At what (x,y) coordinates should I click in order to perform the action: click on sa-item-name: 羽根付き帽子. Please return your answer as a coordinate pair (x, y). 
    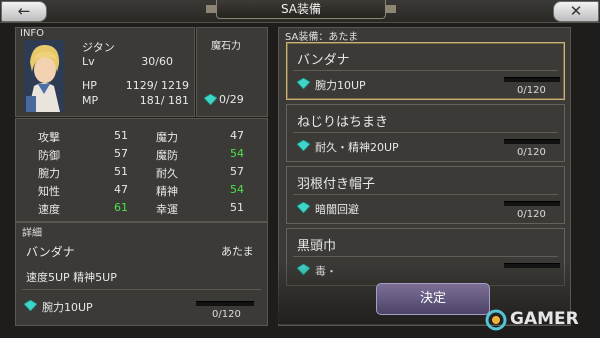
    Looking at the image, I should click on (336, 184).